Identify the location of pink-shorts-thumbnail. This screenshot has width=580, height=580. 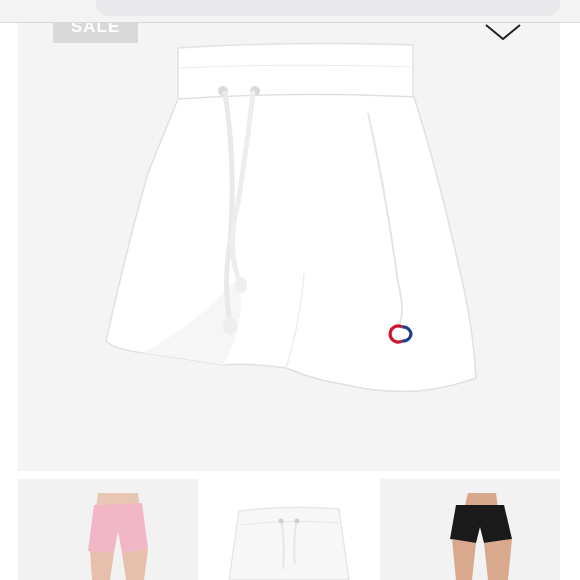
(108, 529).